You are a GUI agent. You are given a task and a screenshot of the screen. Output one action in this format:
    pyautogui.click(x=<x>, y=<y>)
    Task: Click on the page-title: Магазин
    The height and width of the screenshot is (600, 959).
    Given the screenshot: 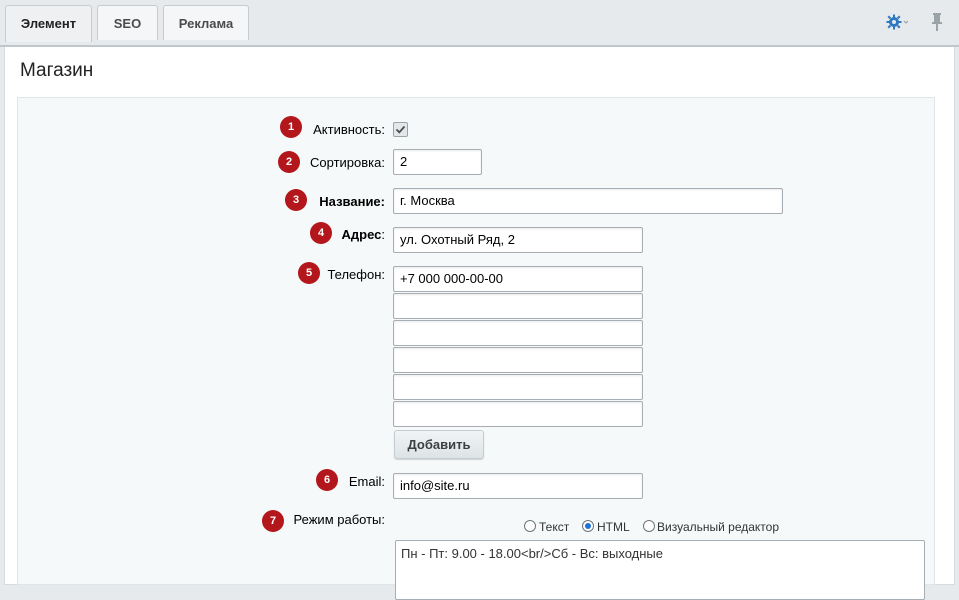 What is the action you would take?
    pyautogui.click(x=57, y=70)
    